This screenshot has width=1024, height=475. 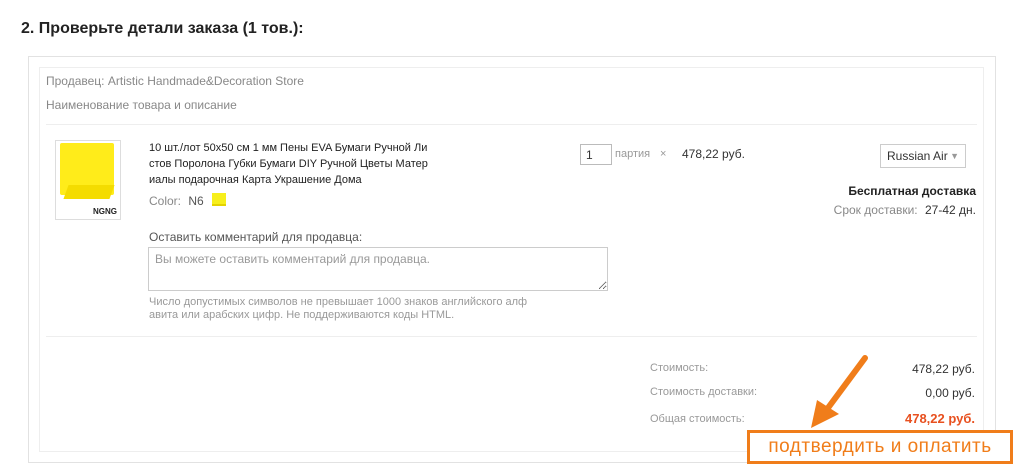 What do you see at coordinates (105, 211) in the screenshot?
I see `product-image-tag: NGNG` at bounding box center [105, 211].